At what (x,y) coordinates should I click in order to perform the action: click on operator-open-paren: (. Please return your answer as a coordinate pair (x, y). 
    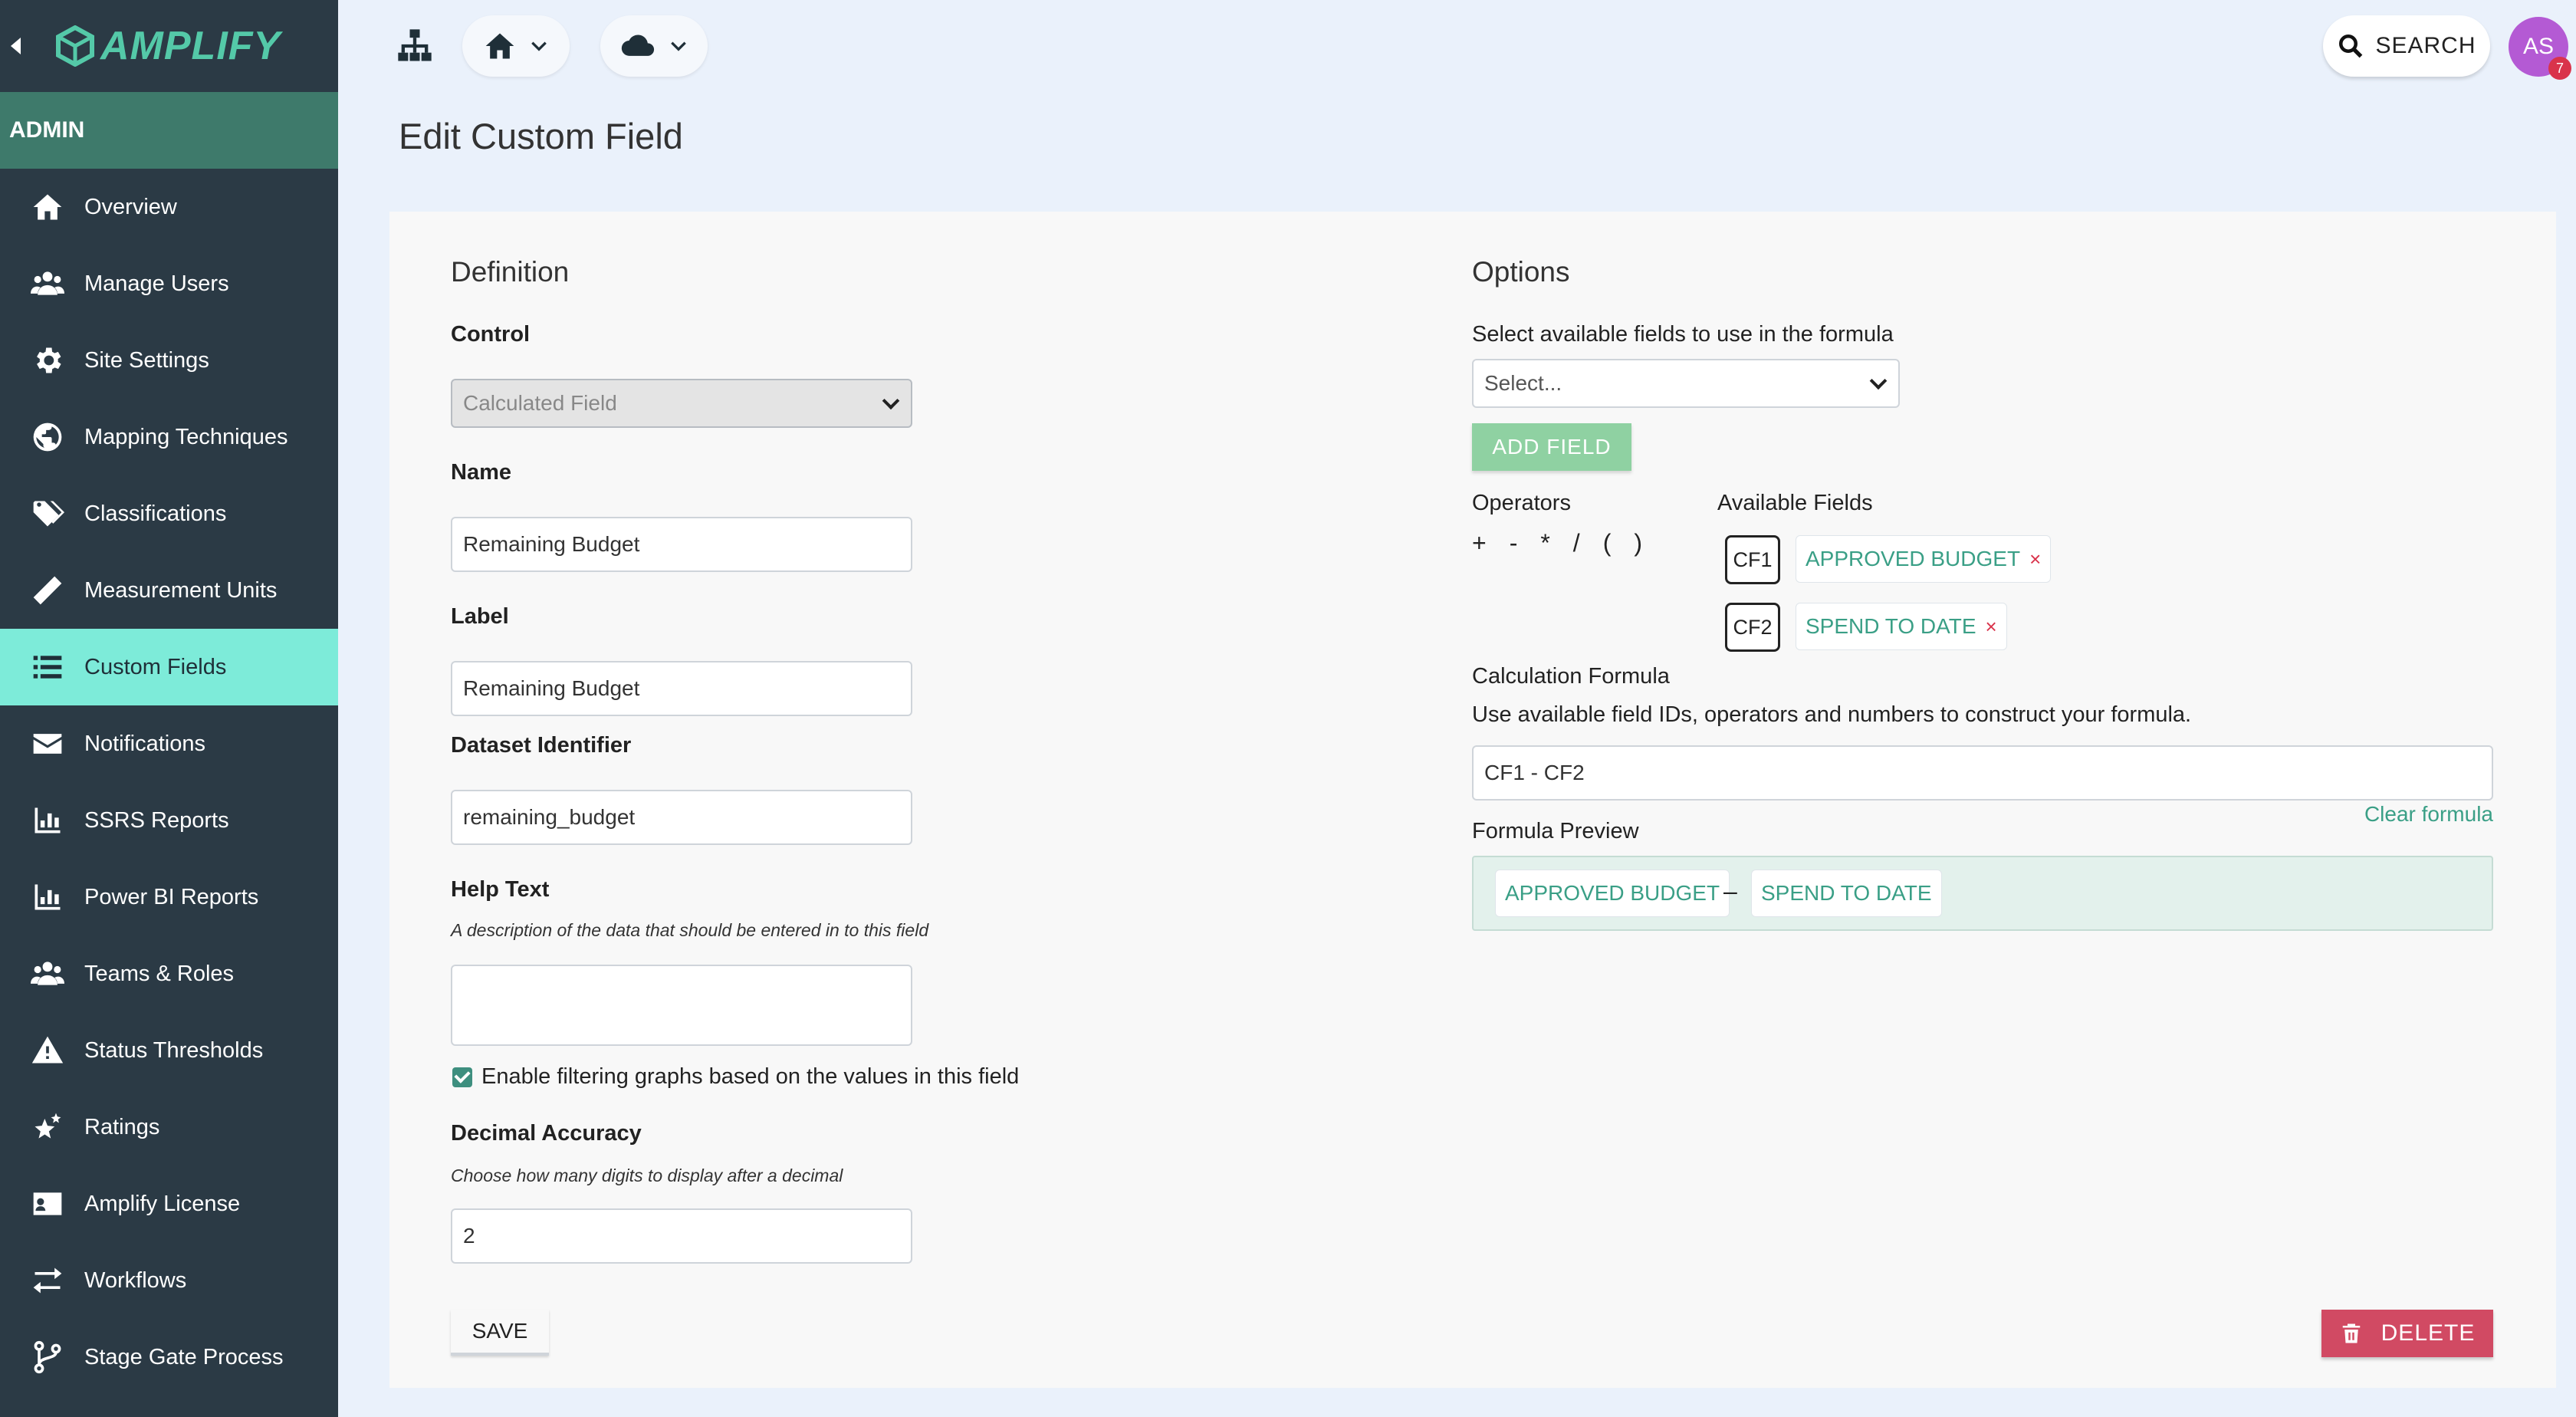
    Looking at the image, I should click on (1607, 543).